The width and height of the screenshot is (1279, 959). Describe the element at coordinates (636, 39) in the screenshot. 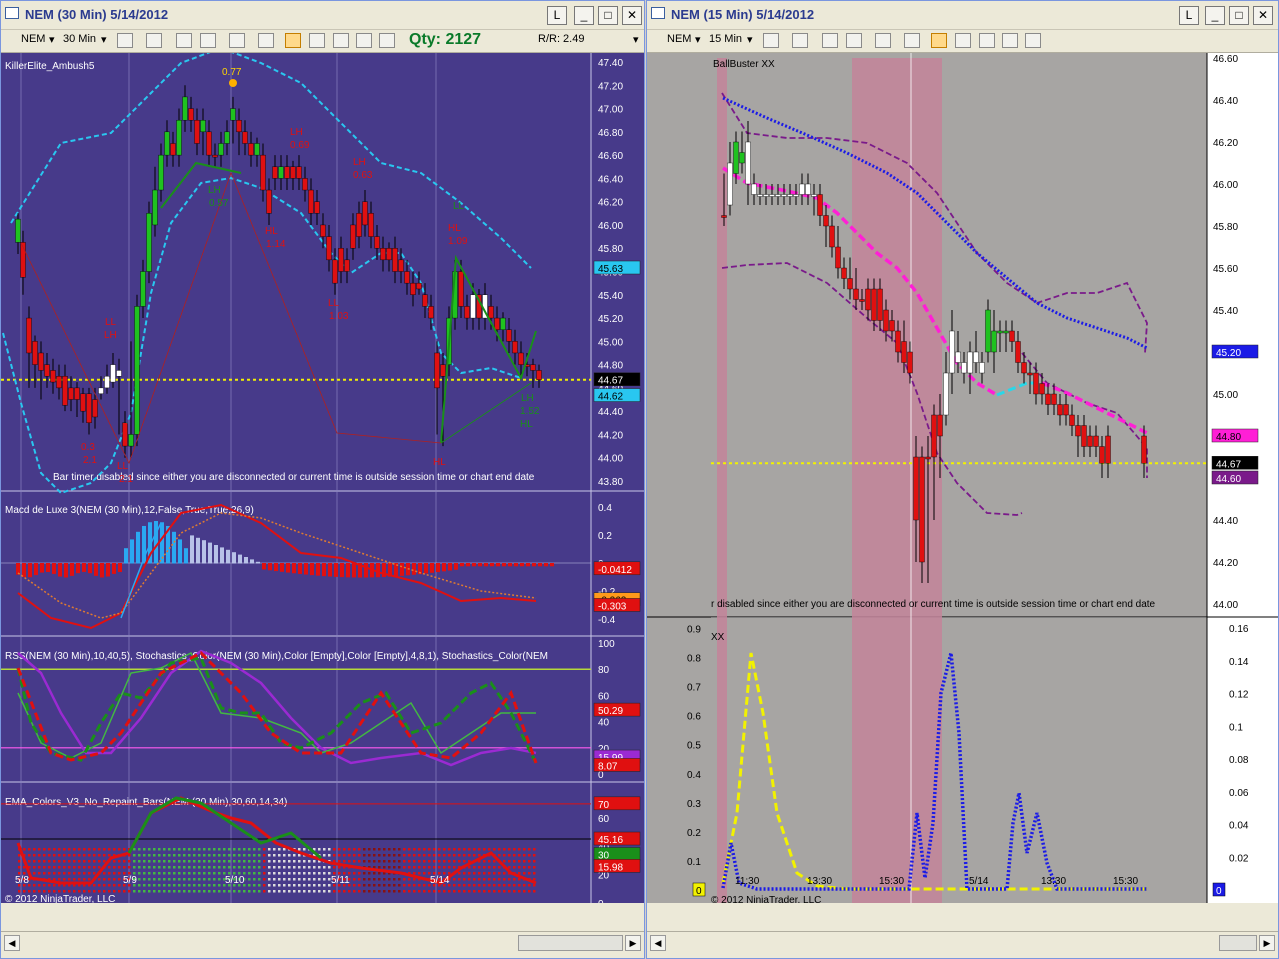

I see `toolbar-overflow-icon: ▾` at that location.